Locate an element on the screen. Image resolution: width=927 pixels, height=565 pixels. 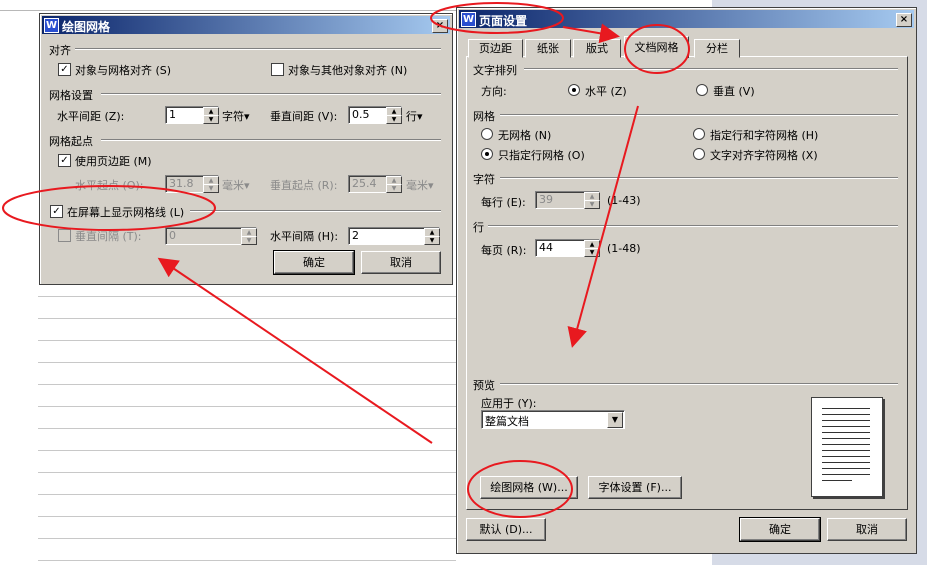
chars-section-label: 字符 is located at coordinates (484, 179).